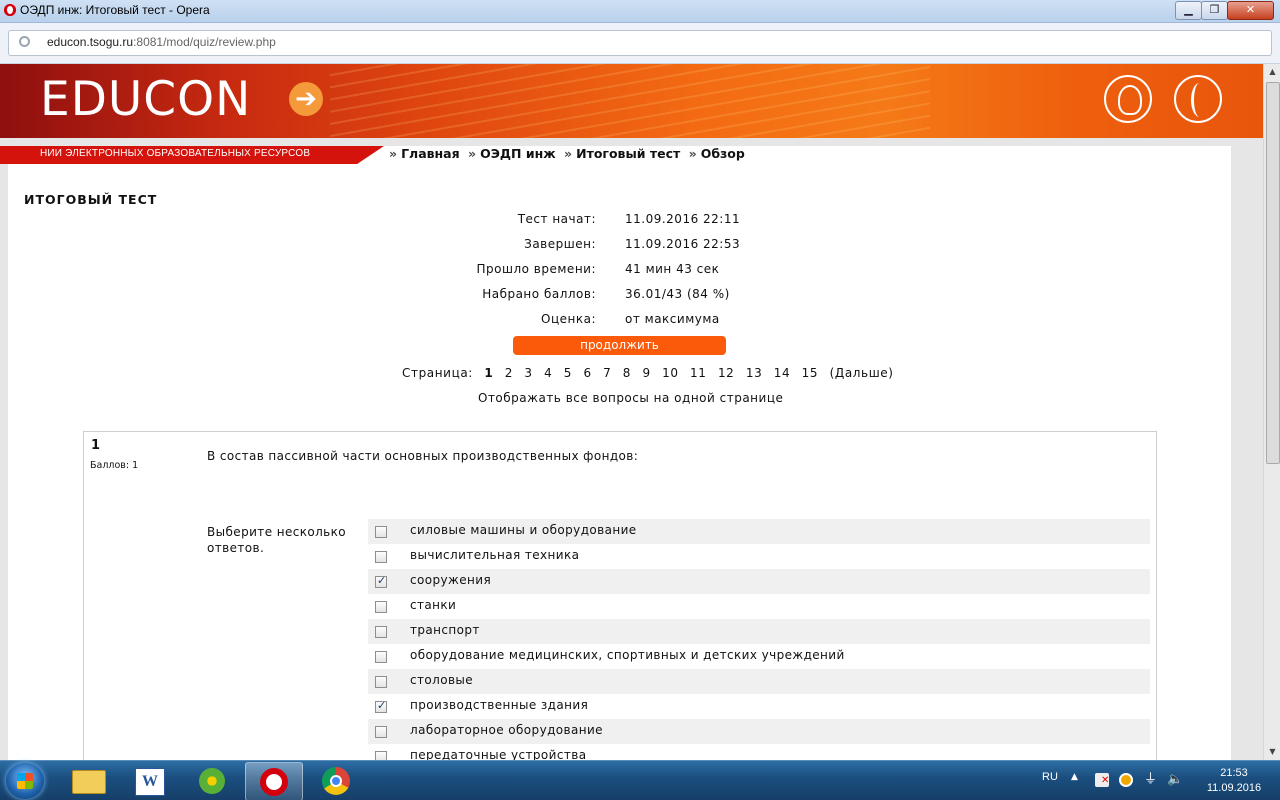 This screenshot has height=800, width=1280. I want to click on globe-icon, so click(24, 41).